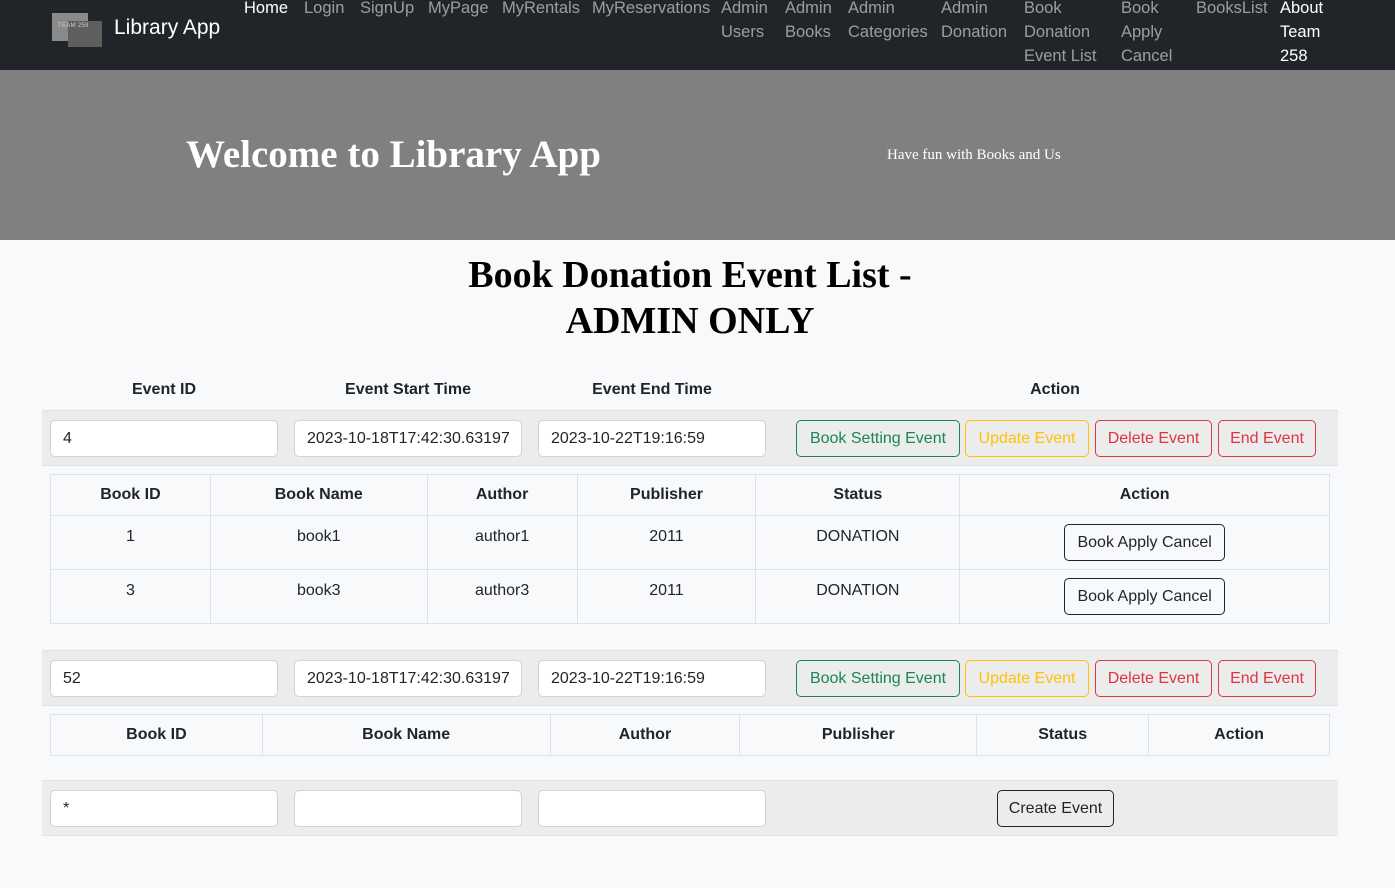 The height and width of the screenshot is (888, 1395). Describe the element at coordinates (808, 22) in the screenshot. I see `nav-admin-books: Admin Books` at that location.